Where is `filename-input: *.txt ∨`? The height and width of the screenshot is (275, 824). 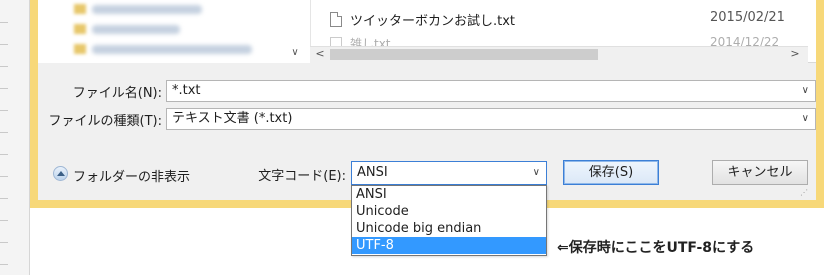
filename-input: *.txt ∨ is located at coordinates (491, 91).